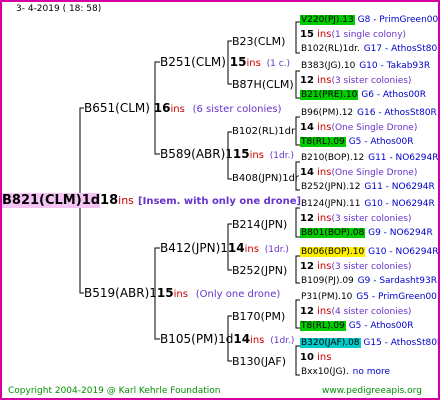 The width and height of the screenshot is (440, 400). I want to click on gen4-top-code: G5 - PrimGreen00, so click(396, 297).